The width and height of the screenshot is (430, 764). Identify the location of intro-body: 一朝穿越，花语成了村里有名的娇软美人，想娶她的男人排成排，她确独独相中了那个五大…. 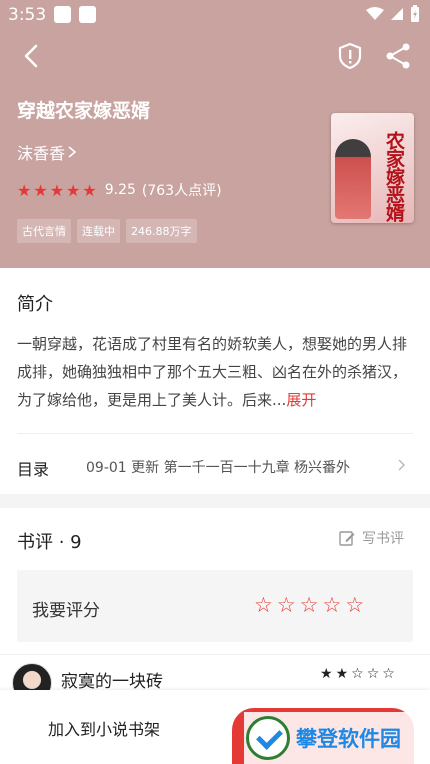
(212, 372).